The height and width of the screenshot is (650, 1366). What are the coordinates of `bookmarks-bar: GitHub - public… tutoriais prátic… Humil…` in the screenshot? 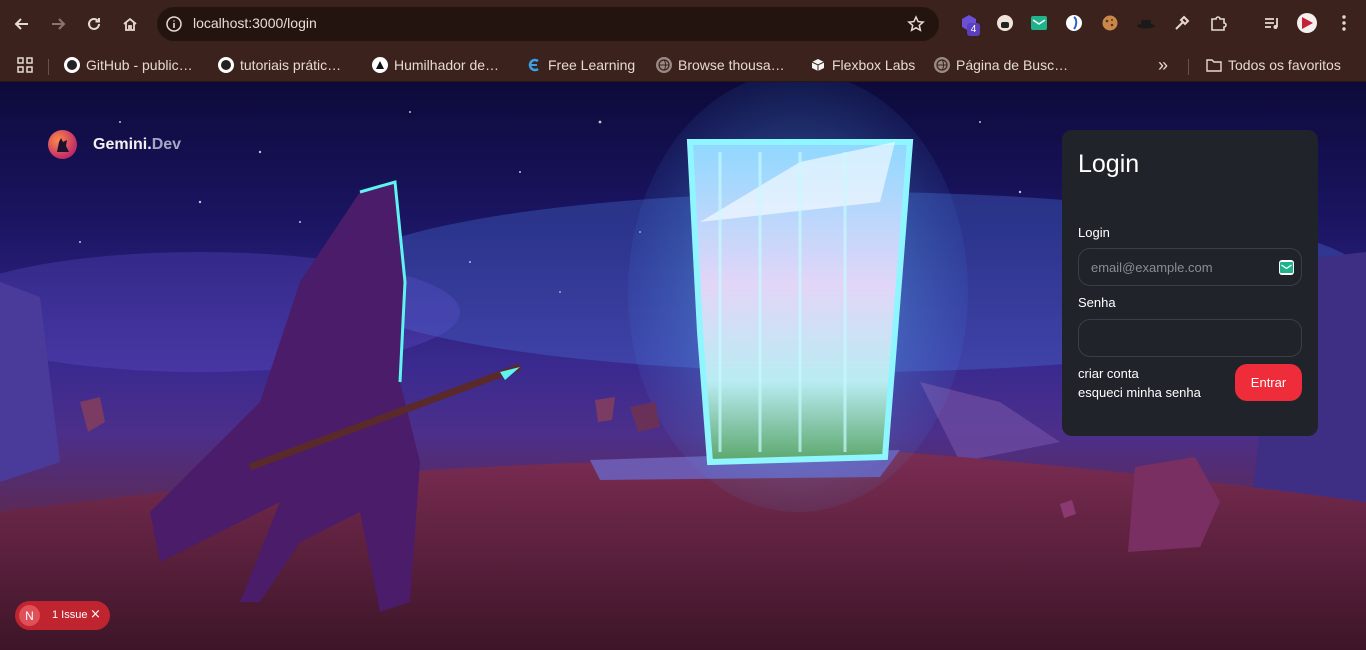 It's located at (683, 65).